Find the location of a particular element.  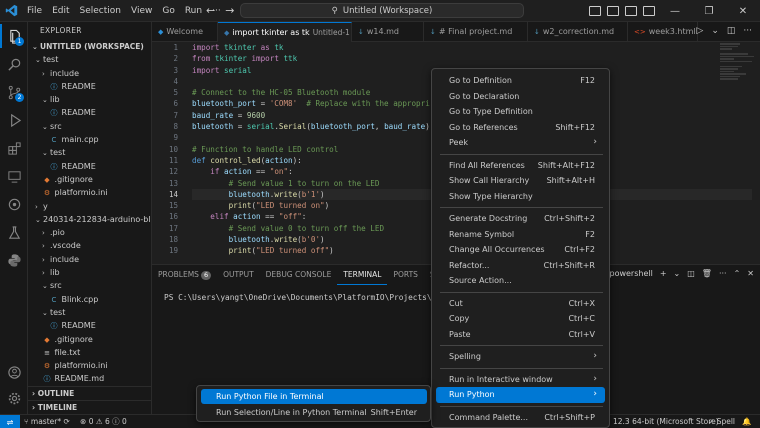

tree-file: ≡ file.txt is located at coordinates (89, 352).